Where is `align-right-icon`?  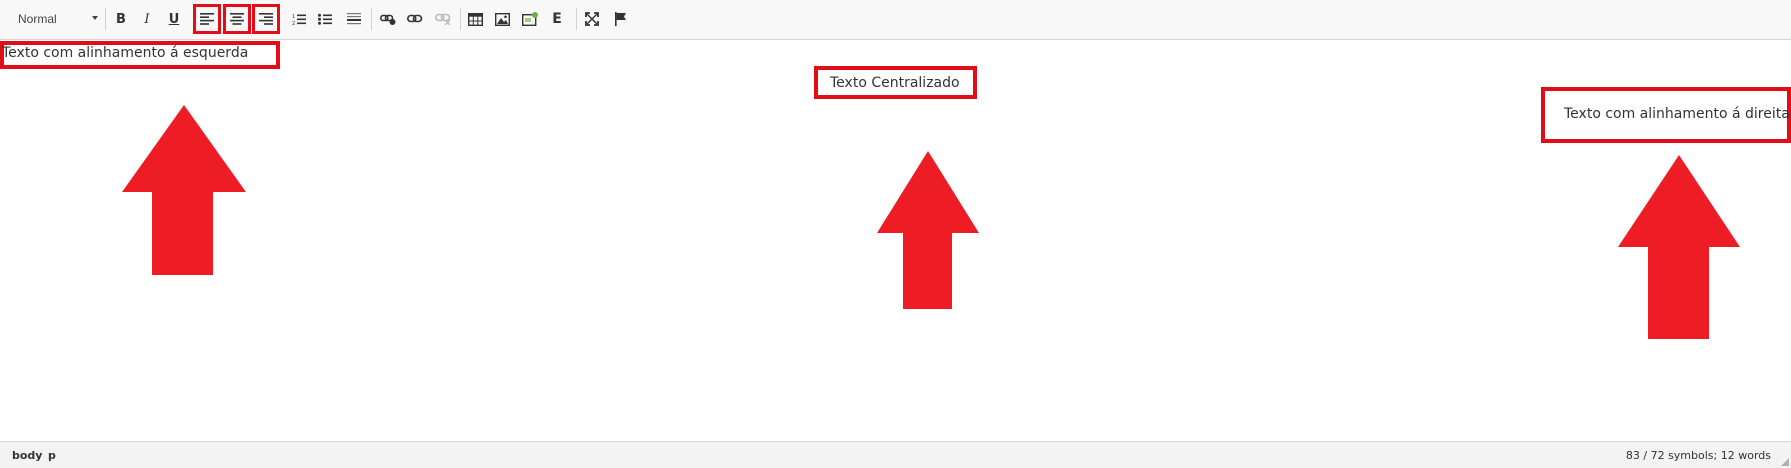 align-right-icon is located at coordinates (266, 19).